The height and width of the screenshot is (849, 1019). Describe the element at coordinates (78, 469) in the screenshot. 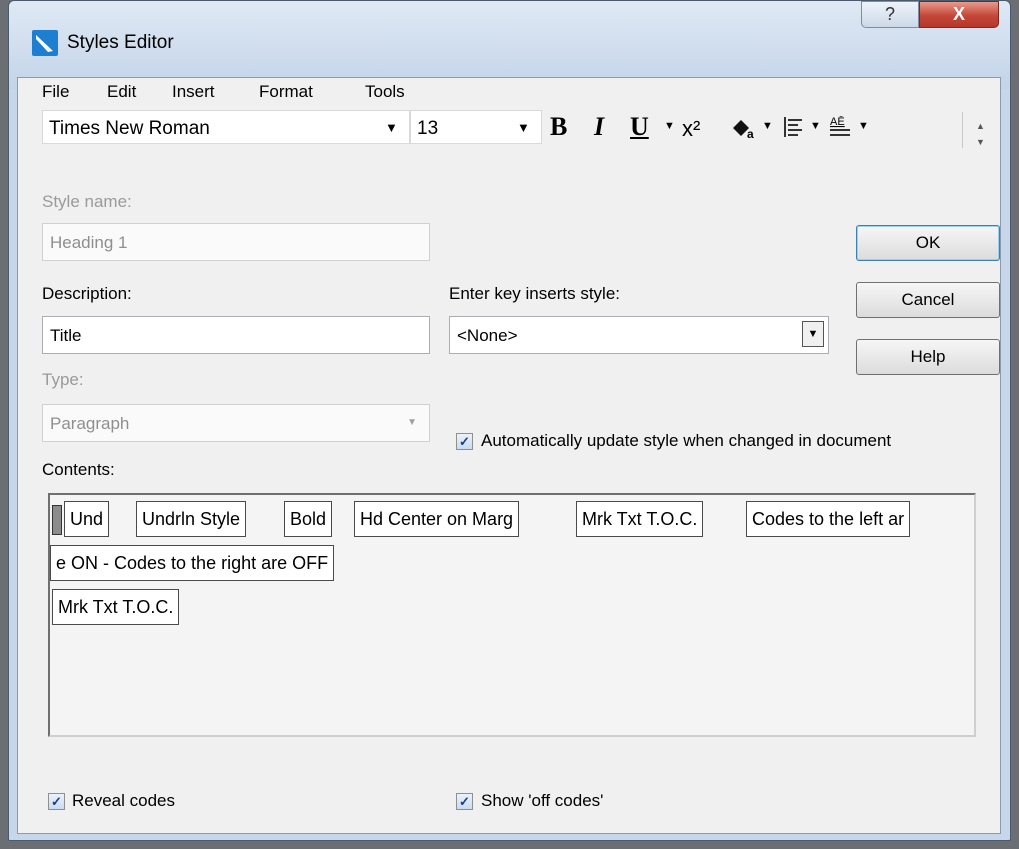

I see `contents-label: Contents:` at that location.